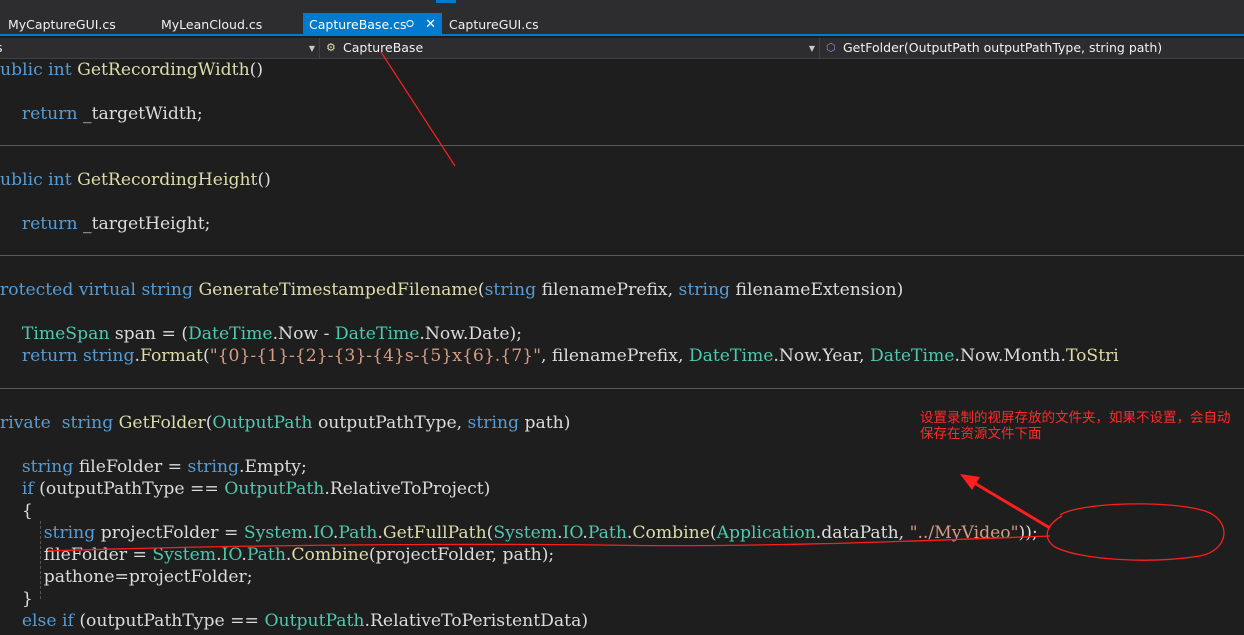 The width and height of the screenshot is (1244, 635). I want to click on code-line-text: ublic int GetRecordingWidth(), so click(132, 70).